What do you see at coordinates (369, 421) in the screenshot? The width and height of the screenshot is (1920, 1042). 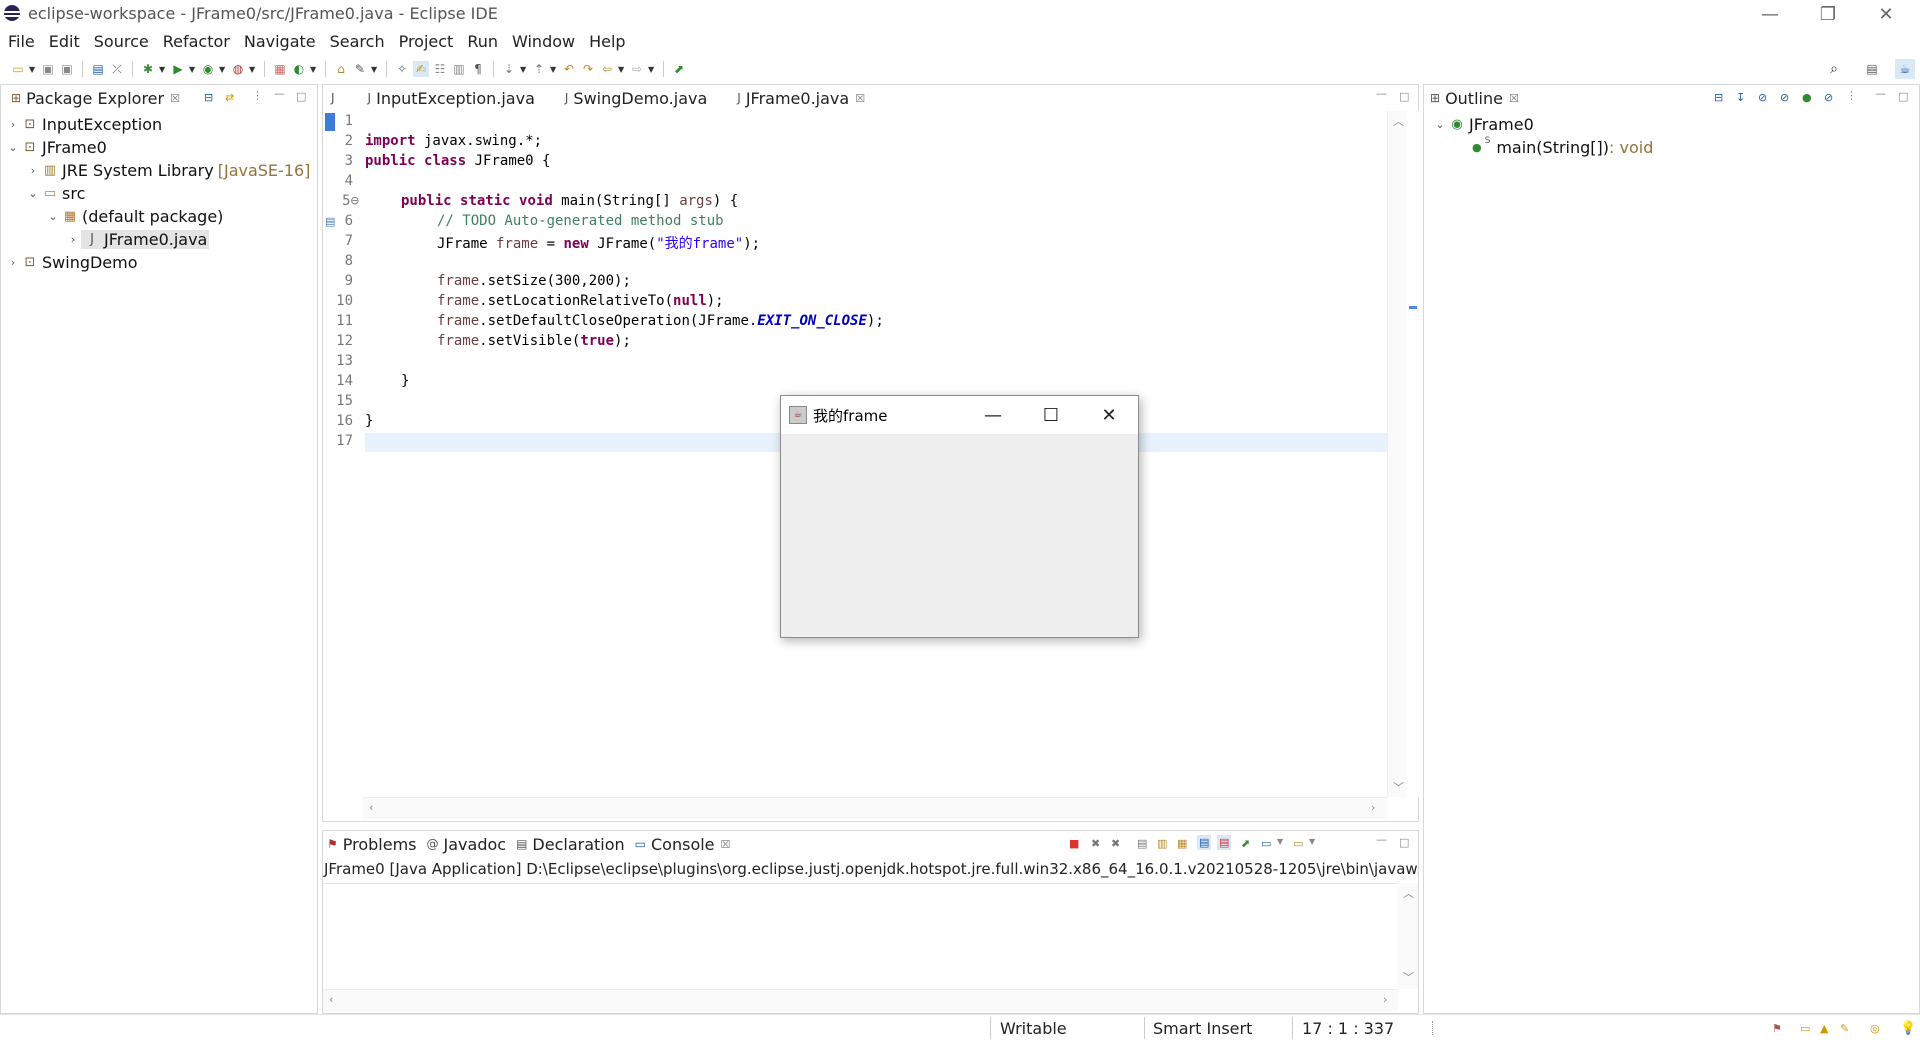 I see `code-line-16: }` at bounding box center [369, 421].